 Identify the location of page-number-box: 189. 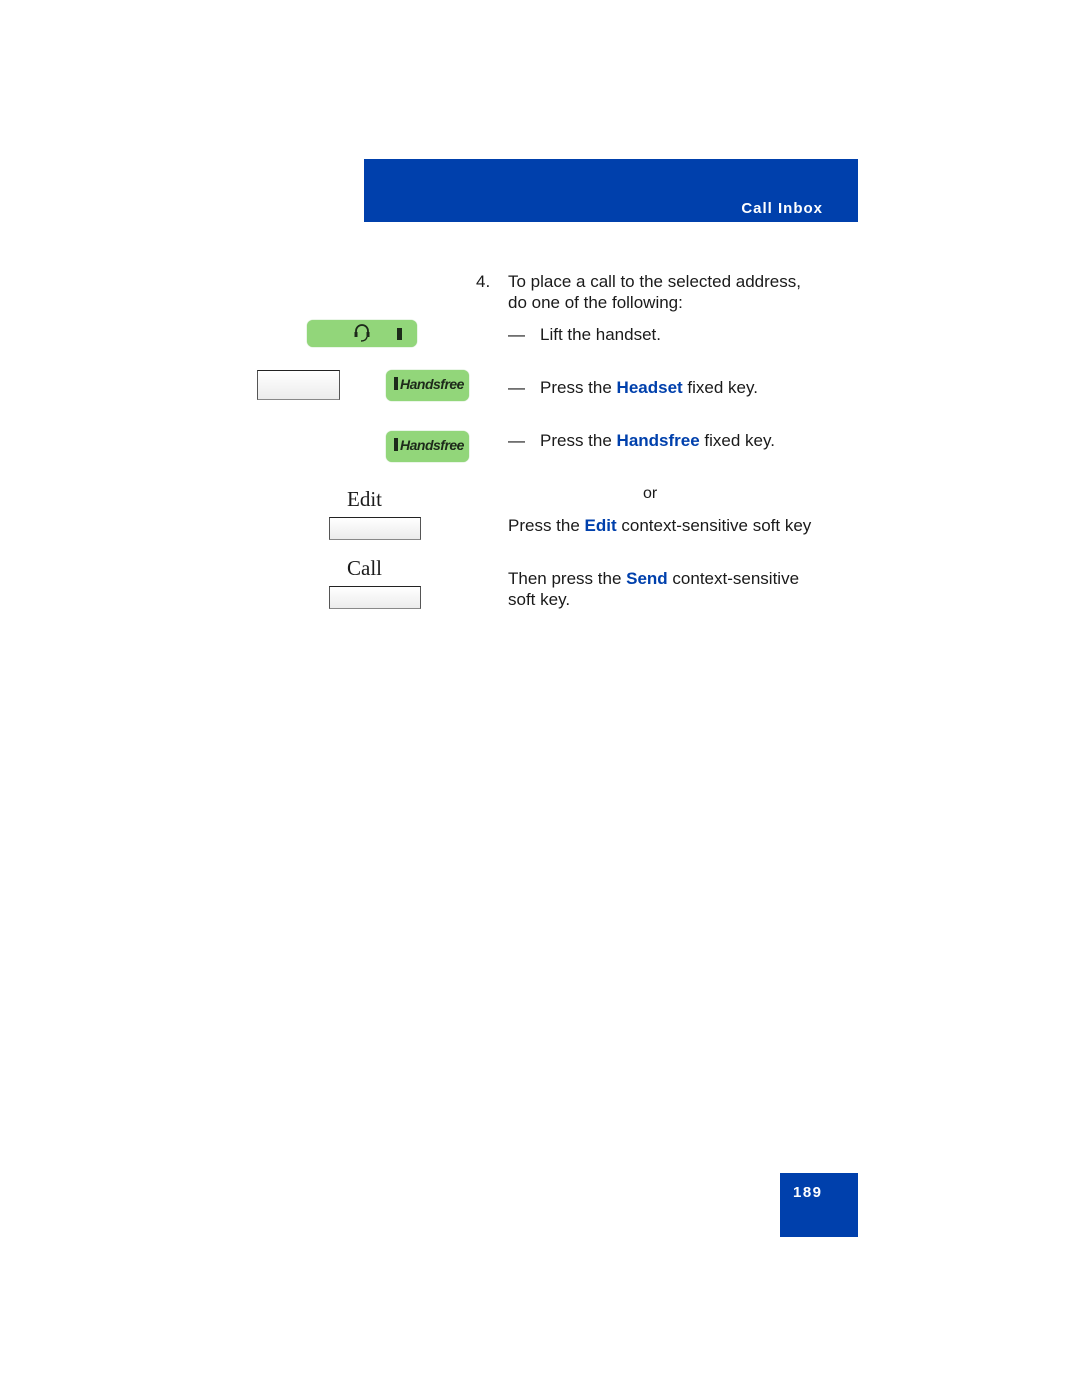
(819, 1205).